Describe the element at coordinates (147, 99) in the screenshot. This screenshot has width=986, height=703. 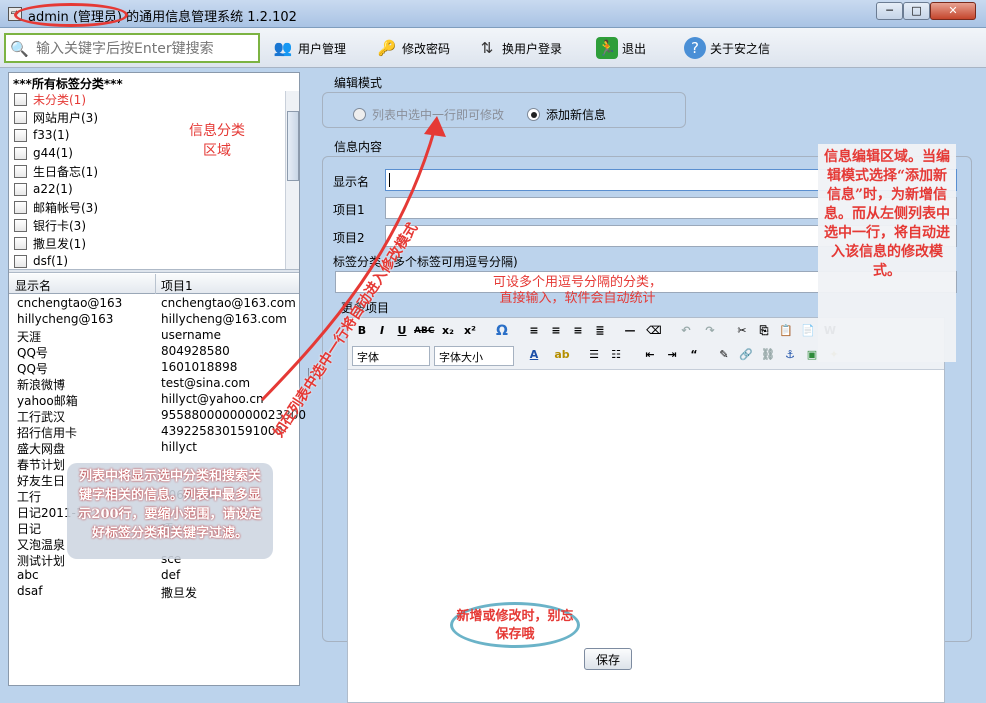
I see `category-item: 未分类(1)` at that location.